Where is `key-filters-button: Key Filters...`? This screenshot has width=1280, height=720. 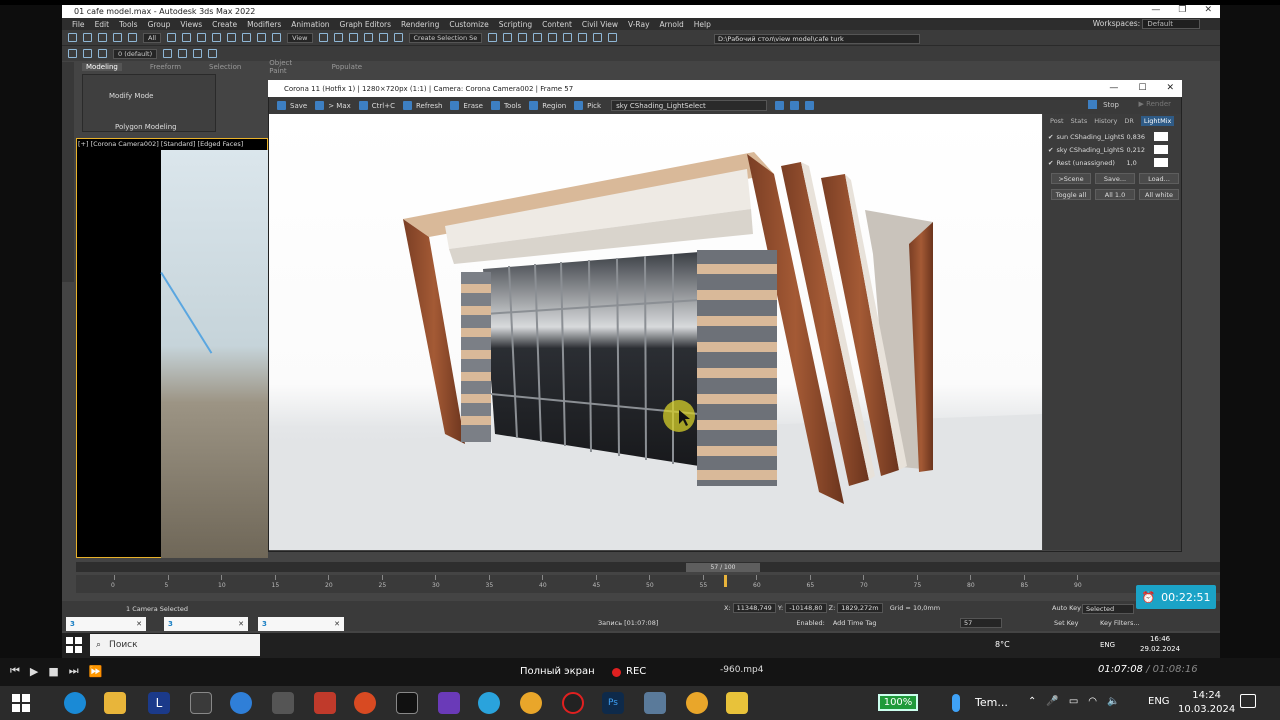 key-filters-button: Key Filters... is located at coordinates (1120, 623).